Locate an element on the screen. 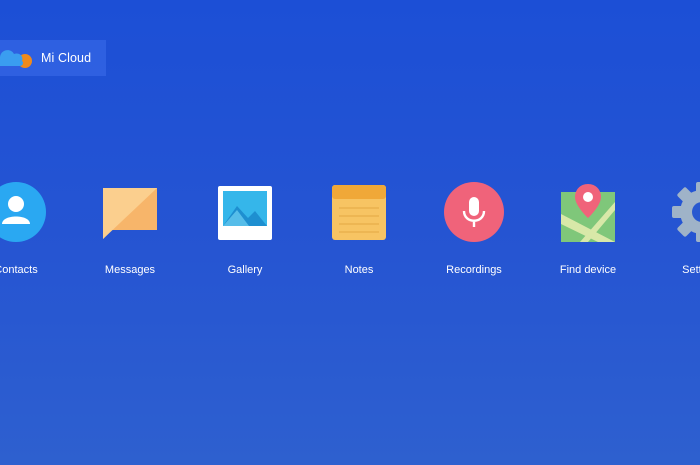  app-label-find-device: Find device is located at coordinates (588, 270).